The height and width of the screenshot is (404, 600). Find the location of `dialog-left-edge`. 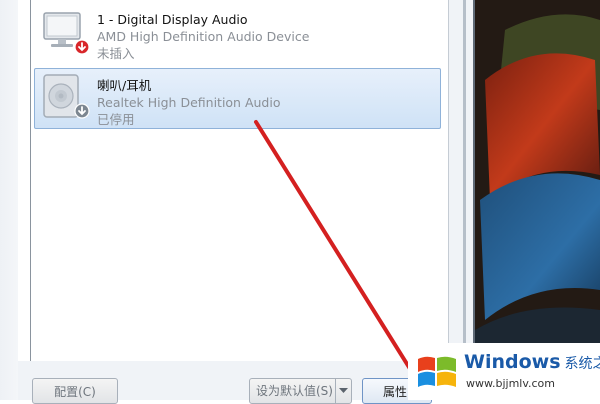

dialog-left-edge is located at coordinates (9, 200).